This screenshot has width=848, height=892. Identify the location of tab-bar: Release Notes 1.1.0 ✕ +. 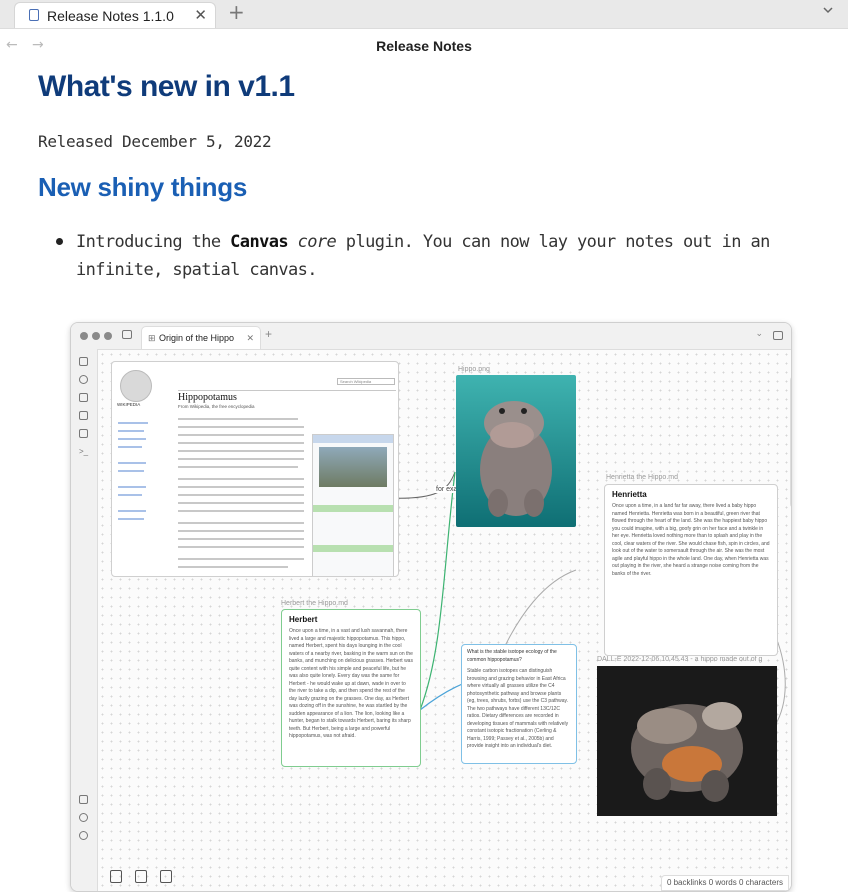
(424, 14).